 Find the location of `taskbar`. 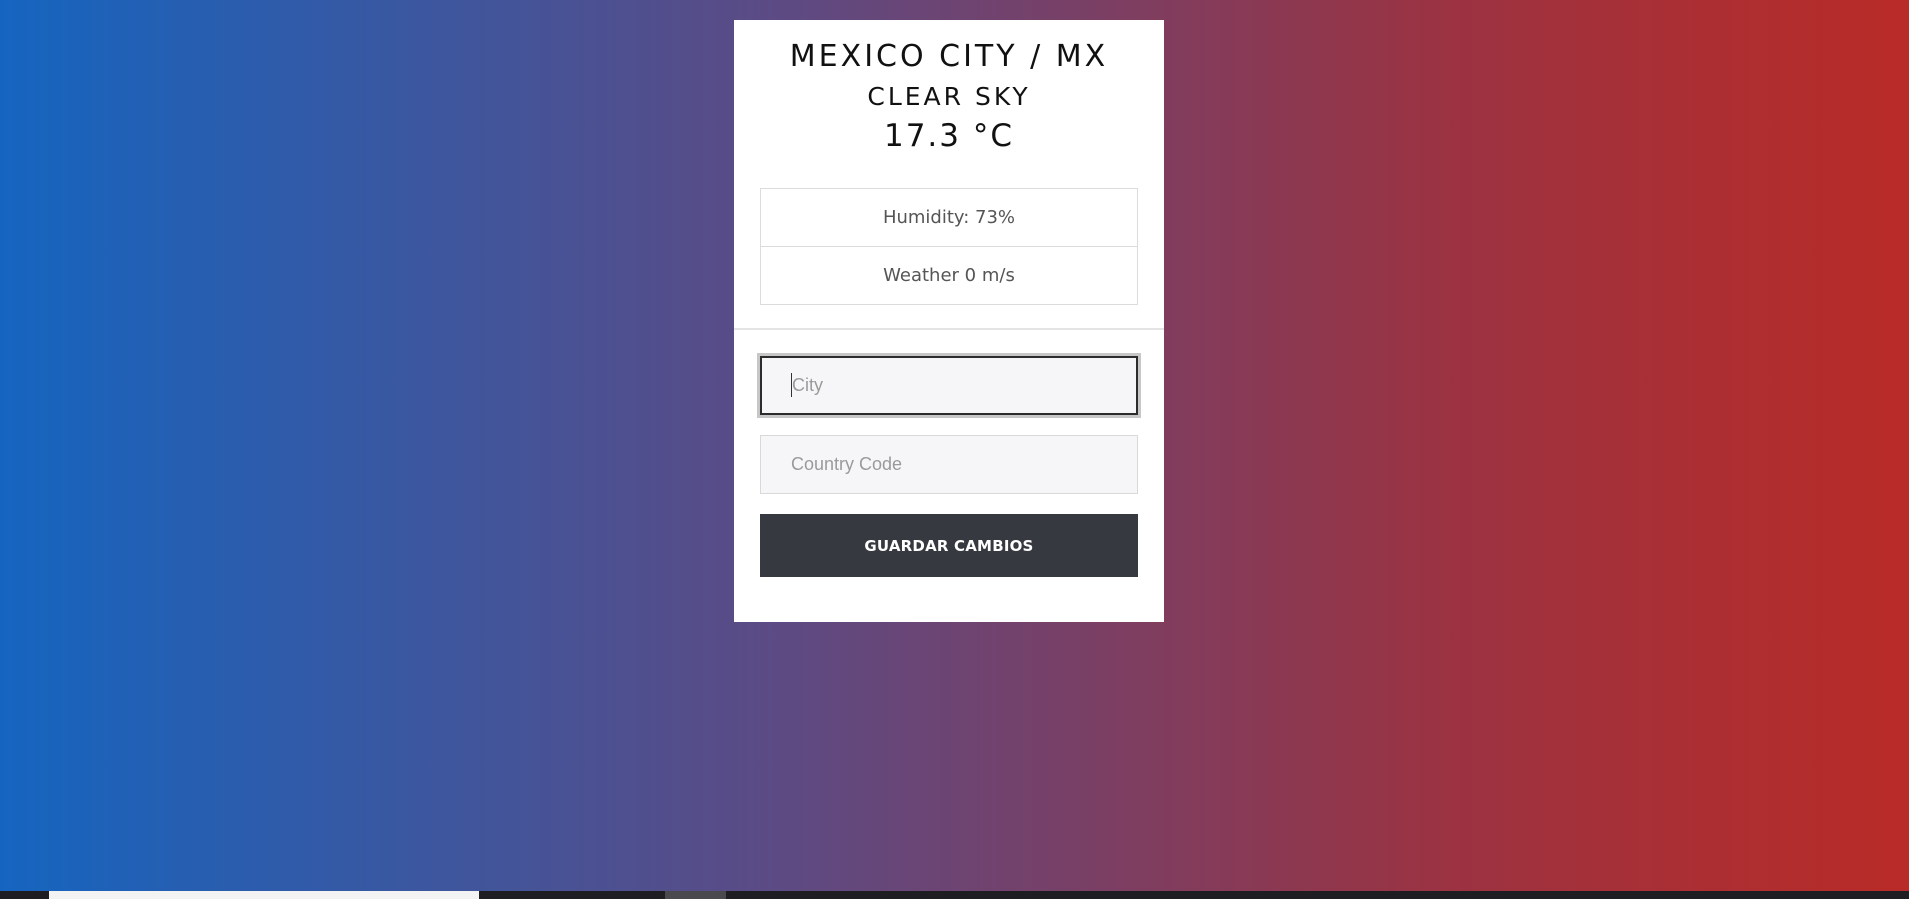

taskbar is located at coordinates (954, 895).